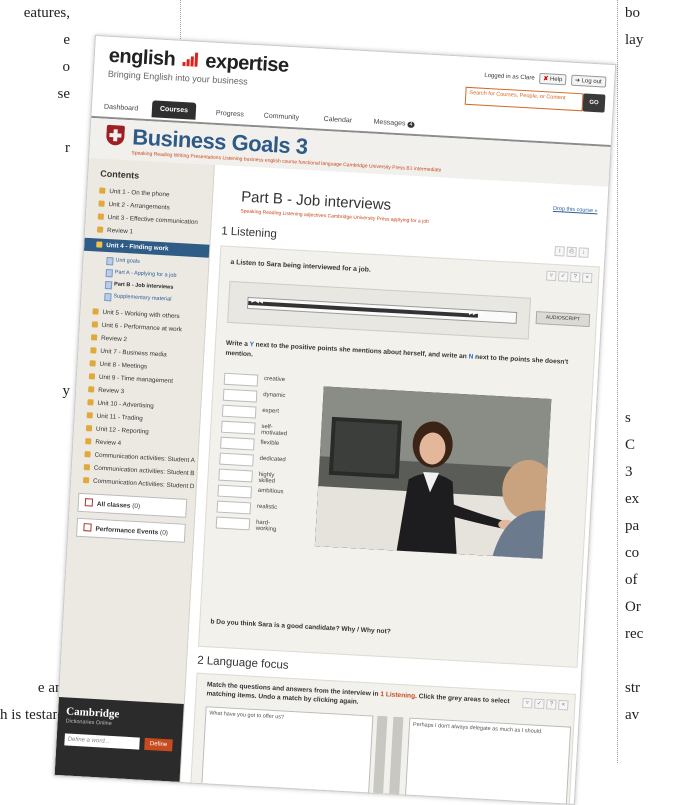 The height and width of the screenshot is (805, 678). I want to click on sidebar-subitem-label: Part A - Applying for a job, so click(145, 274).